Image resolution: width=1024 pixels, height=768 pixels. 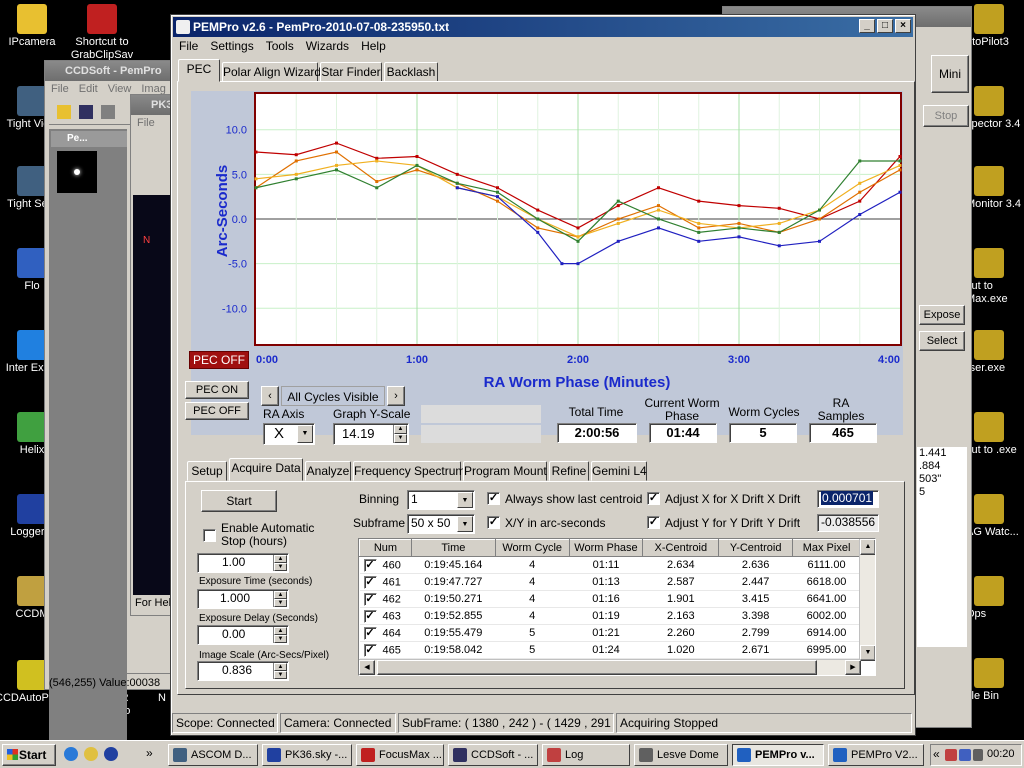 I want to click on subframe-select: 50 x 50 ▼, so click(x=441, y=524).